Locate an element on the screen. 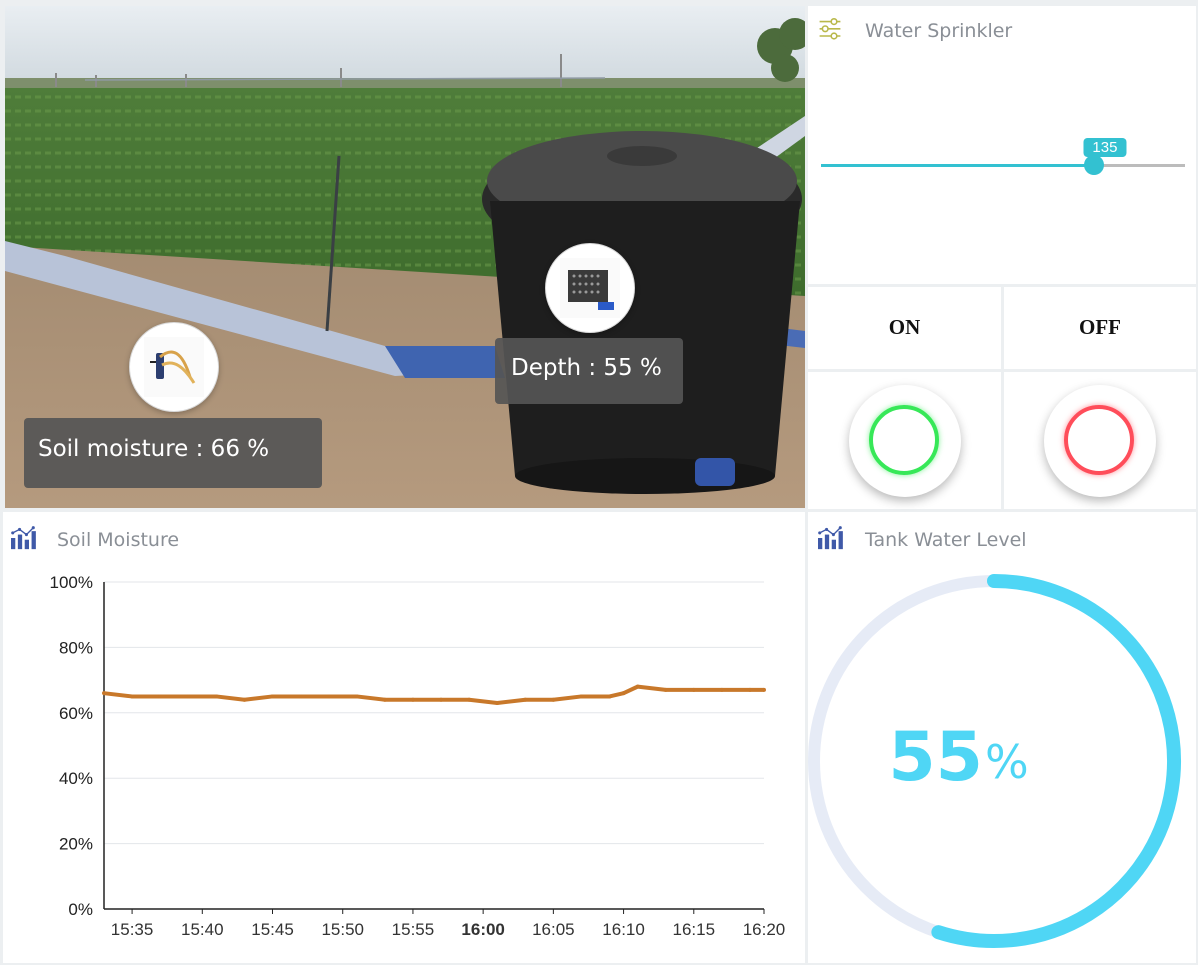 Image resolution: width=1198 pixels, height=965 pixels. soil-sensor-bubble is located at coordinates (174, 367).